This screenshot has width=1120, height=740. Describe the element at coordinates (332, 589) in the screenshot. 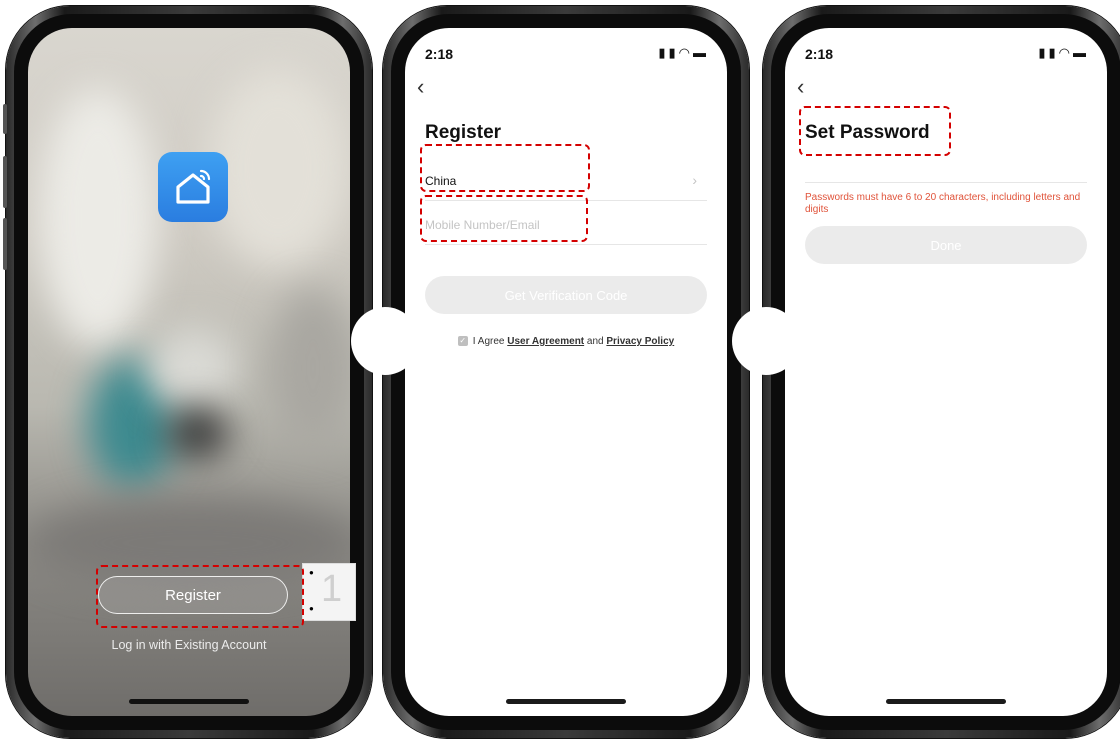

I see `fragment-digit: 1` at that location.